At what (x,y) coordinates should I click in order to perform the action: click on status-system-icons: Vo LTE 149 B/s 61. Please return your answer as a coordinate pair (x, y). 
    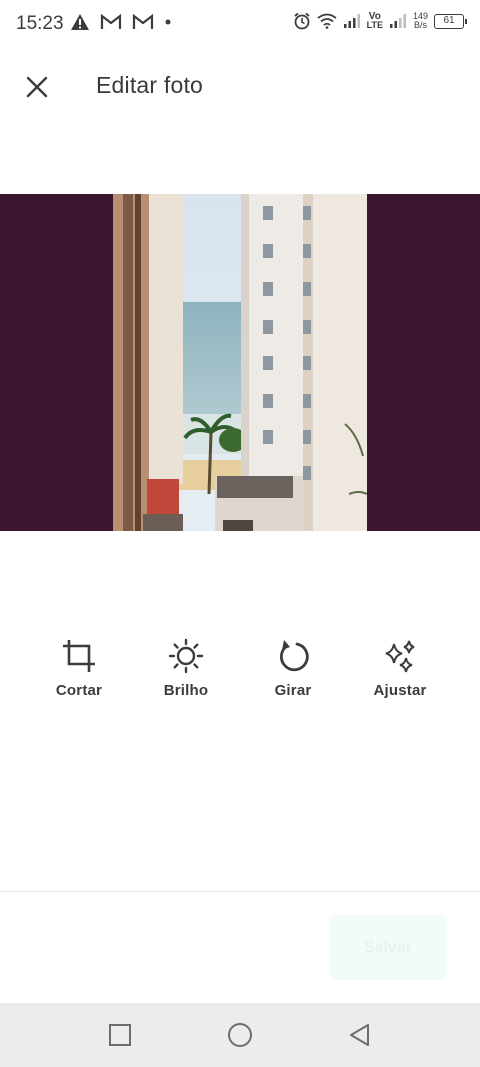
    Looking at the image, I should click on (380, 21).